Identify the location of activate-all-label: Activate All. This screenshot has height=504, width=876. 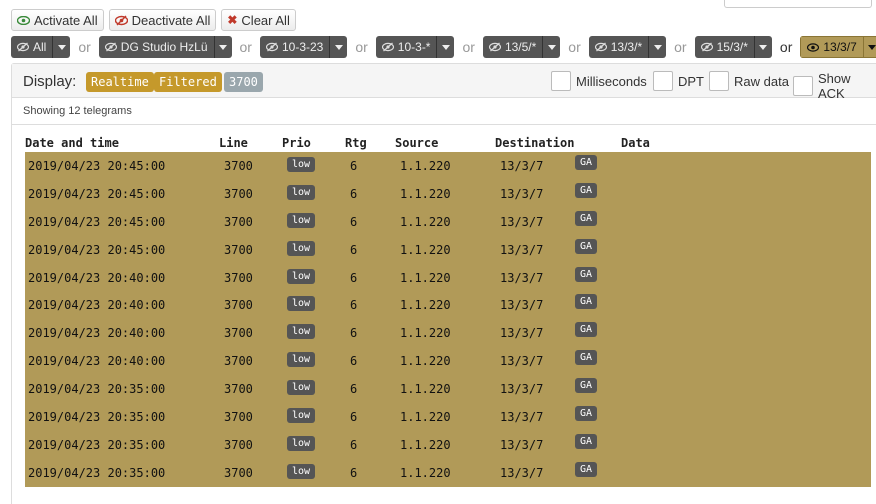
(66, 20).